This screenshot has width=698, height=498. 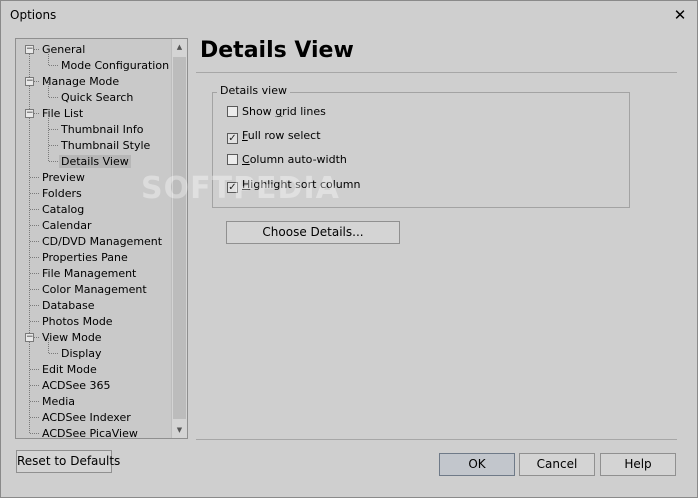 I want to click on tree-item: ACDSee 365, so click(x=76, y=385).